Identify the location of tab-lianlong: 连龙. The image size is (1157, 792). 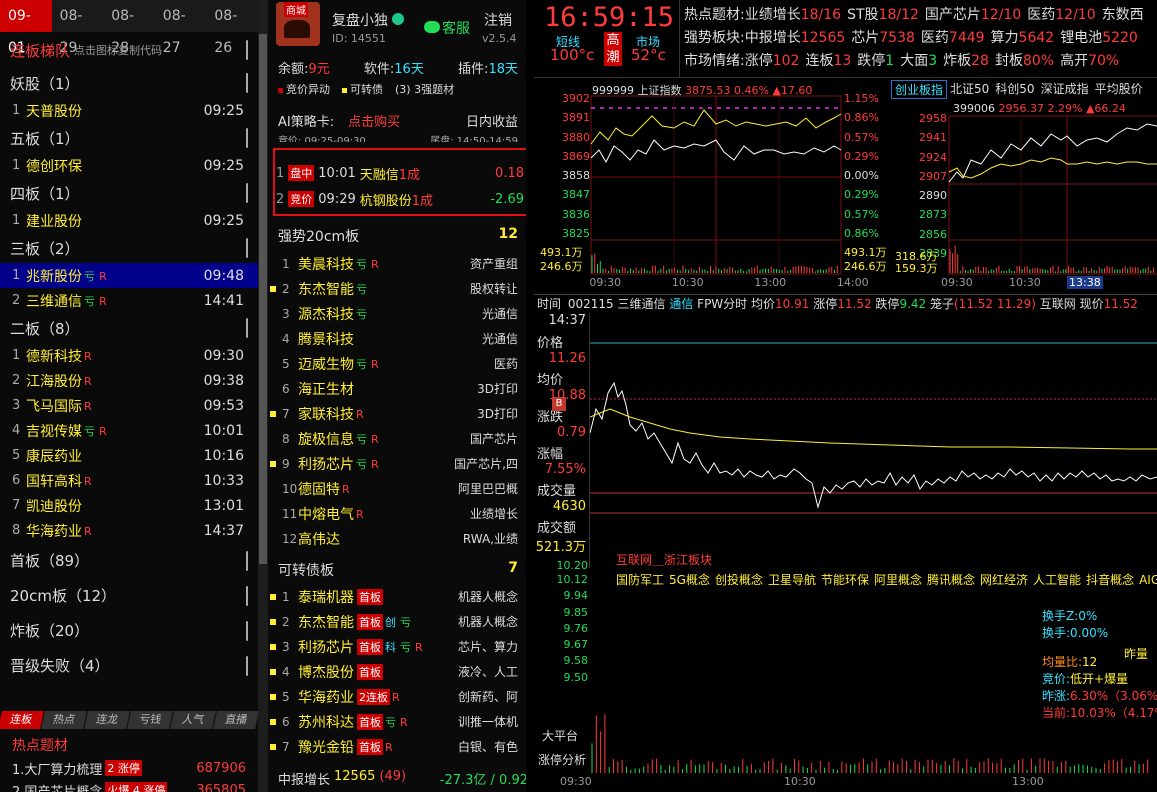
(107, 720).